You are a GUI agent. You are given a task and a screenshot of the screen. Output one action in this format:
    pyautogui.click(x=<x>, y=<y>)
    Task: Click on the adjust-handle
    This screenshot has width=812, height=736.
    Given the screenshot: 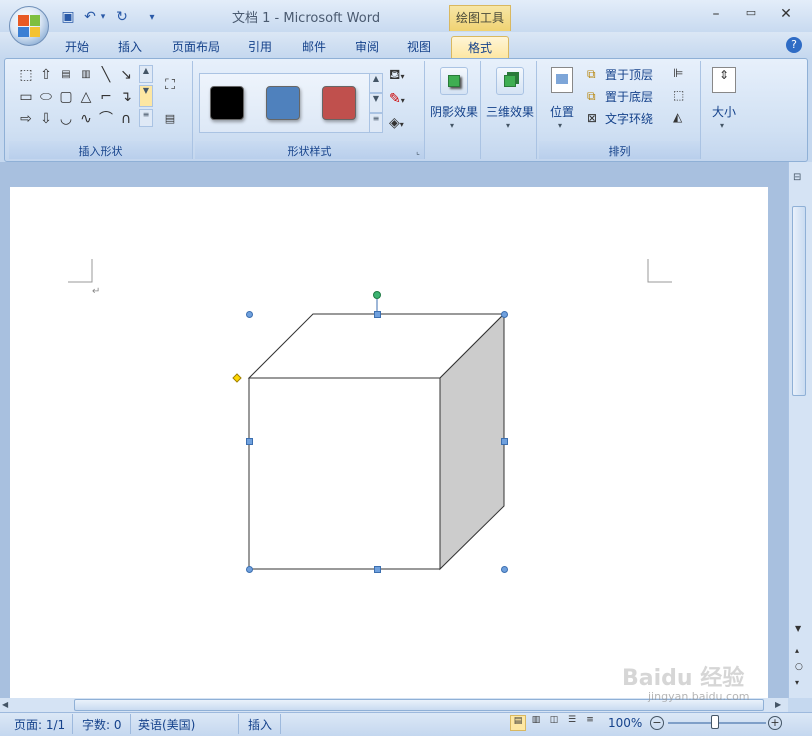 What is the action you would take?
    pyautogui.click(x=237, y=378)
    